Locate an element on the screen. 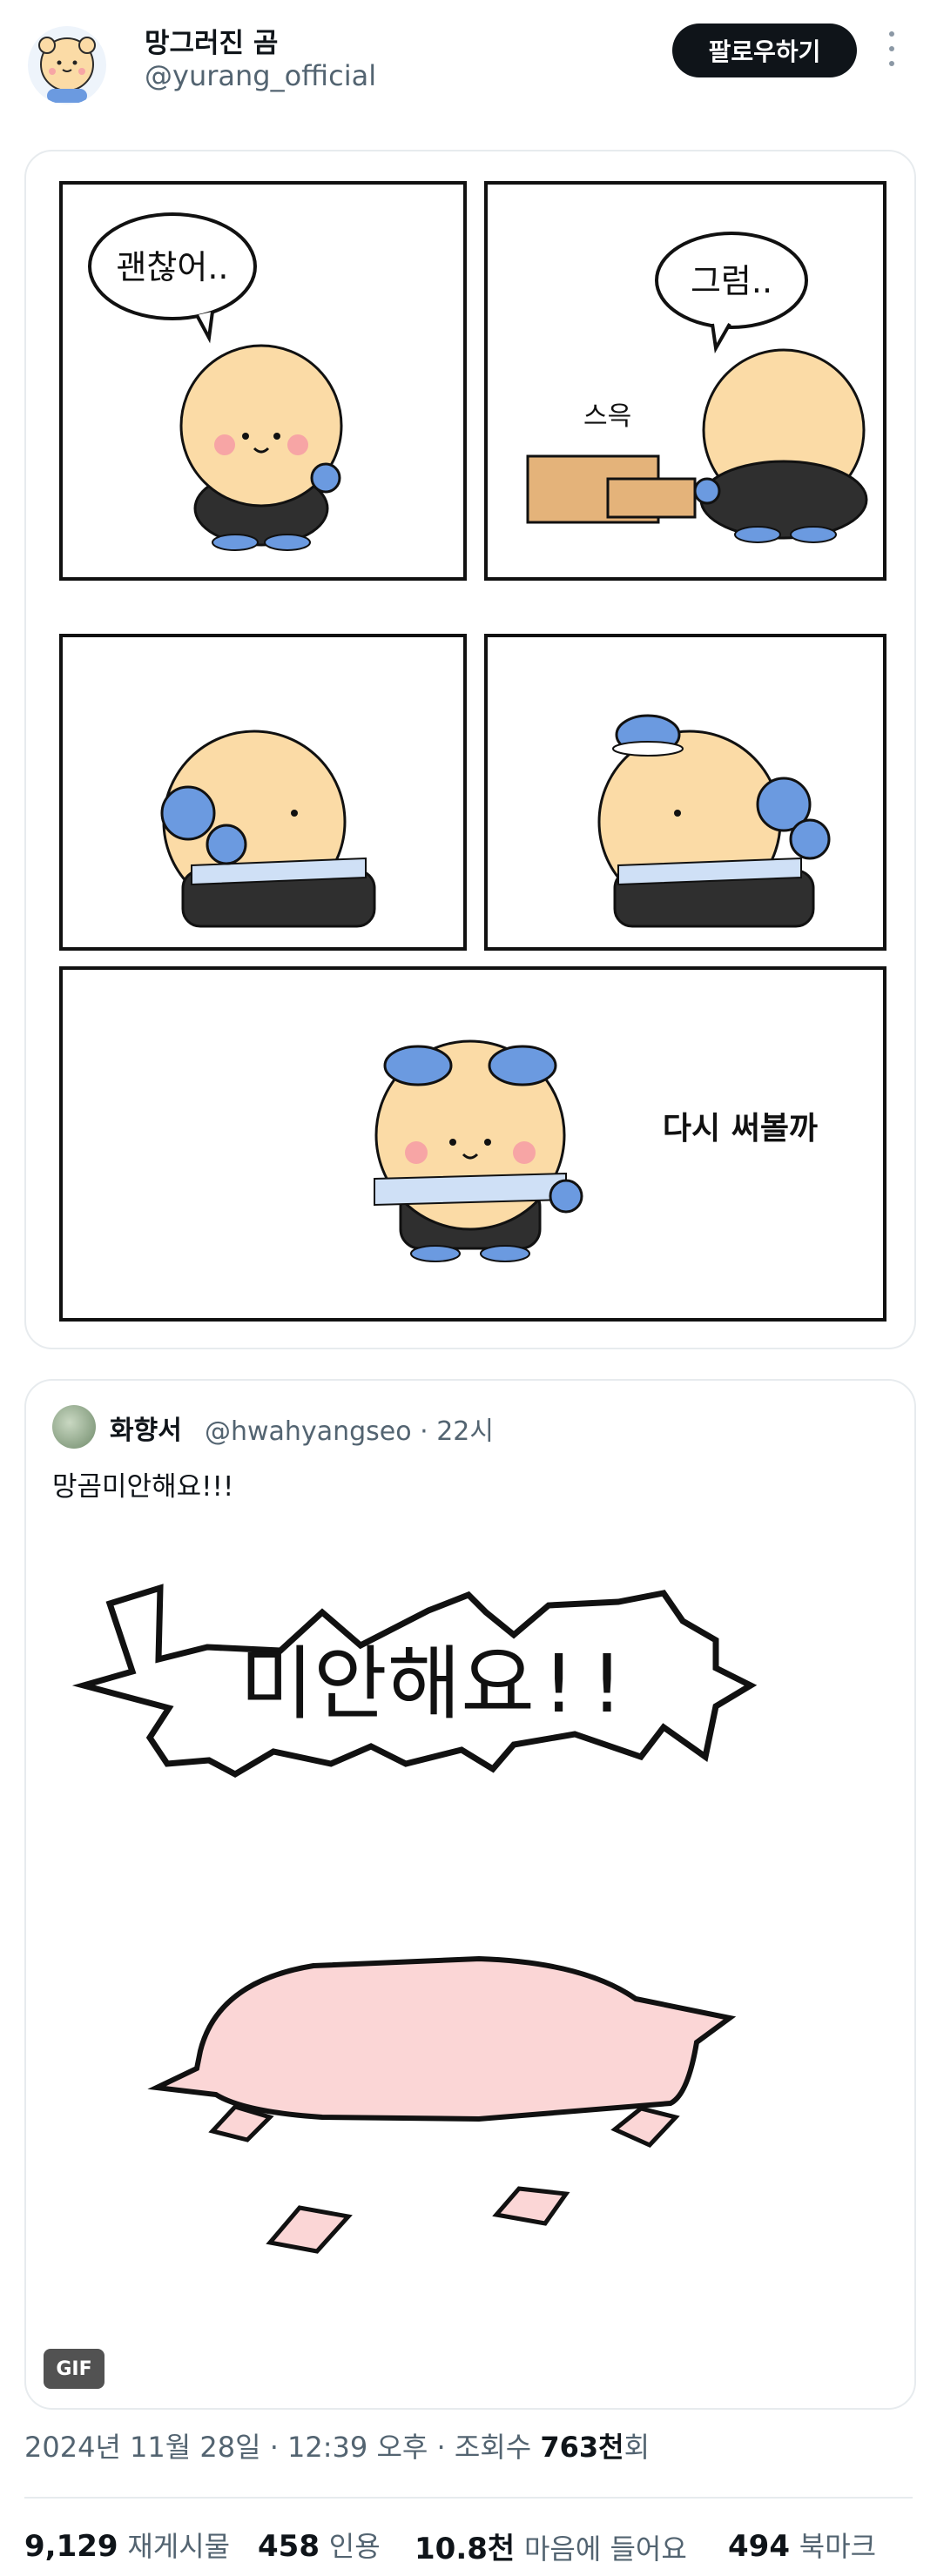 The height and width of the screenshot is (2576, 937). timestamp-date: 2024년 11월 28일 · 12:39 오후 · 조회수 is located at coordinates (282, 2447).